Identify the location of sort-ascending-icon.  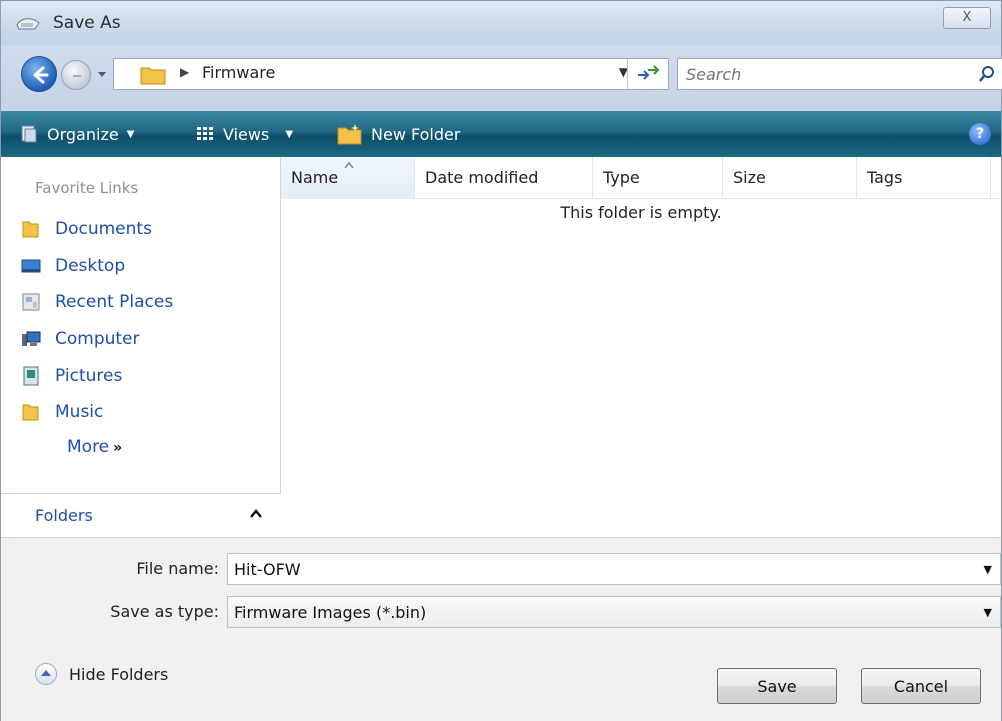
(349, 165).